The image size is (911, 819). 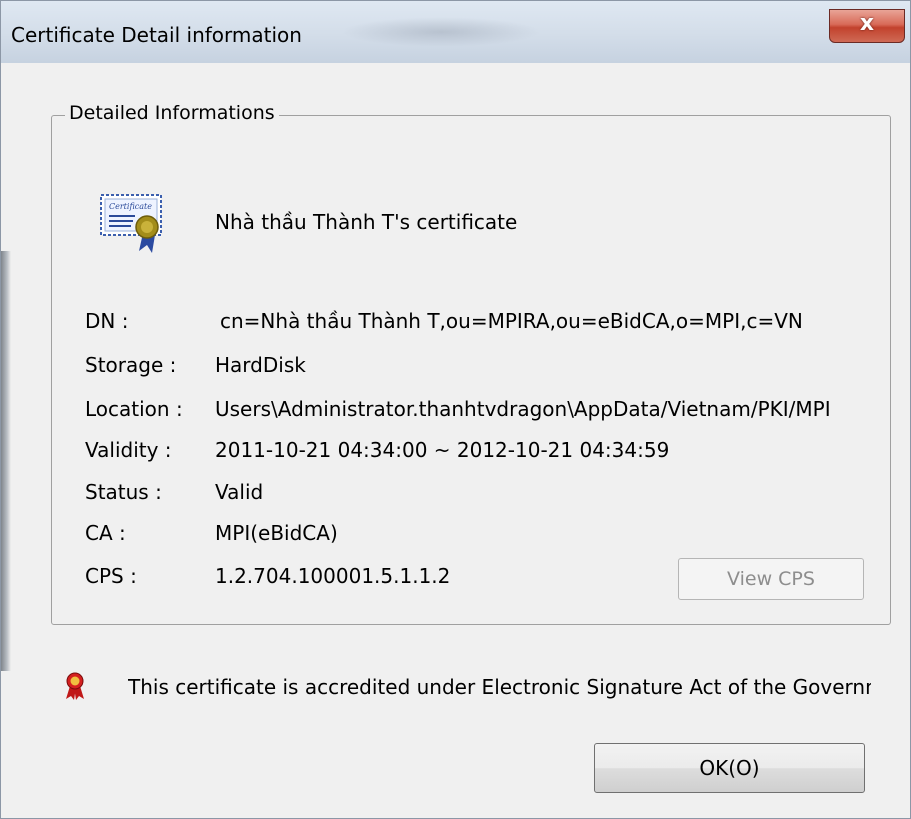 What do you see at coordinates (771, 579) in the screenshot?
I see `view-cps-button: View CPS` at bounding box center [771, 579].